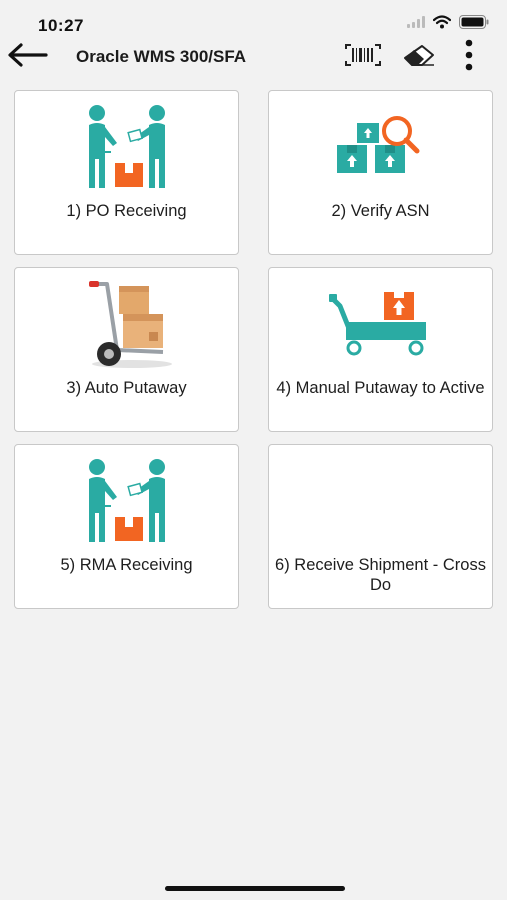 The image size is (507, 900). I want to click on tile-label: 2) Verify ASN, so click(380, 211).